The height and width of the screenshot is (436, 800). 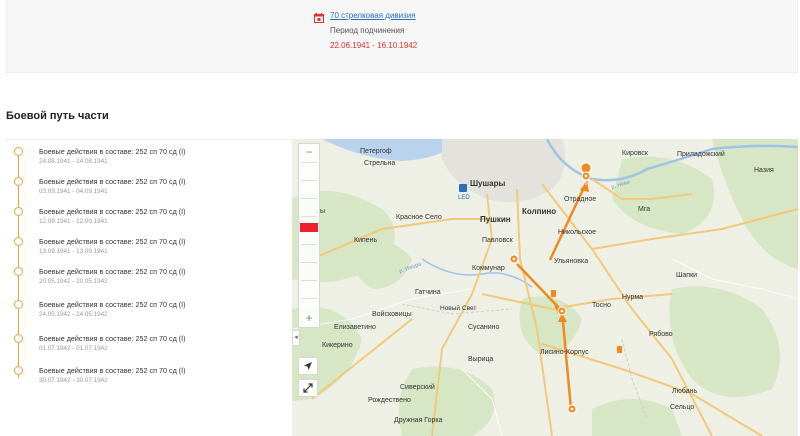 I want to click on label-kikerino: Кикерино, so click(x=337, y=345).